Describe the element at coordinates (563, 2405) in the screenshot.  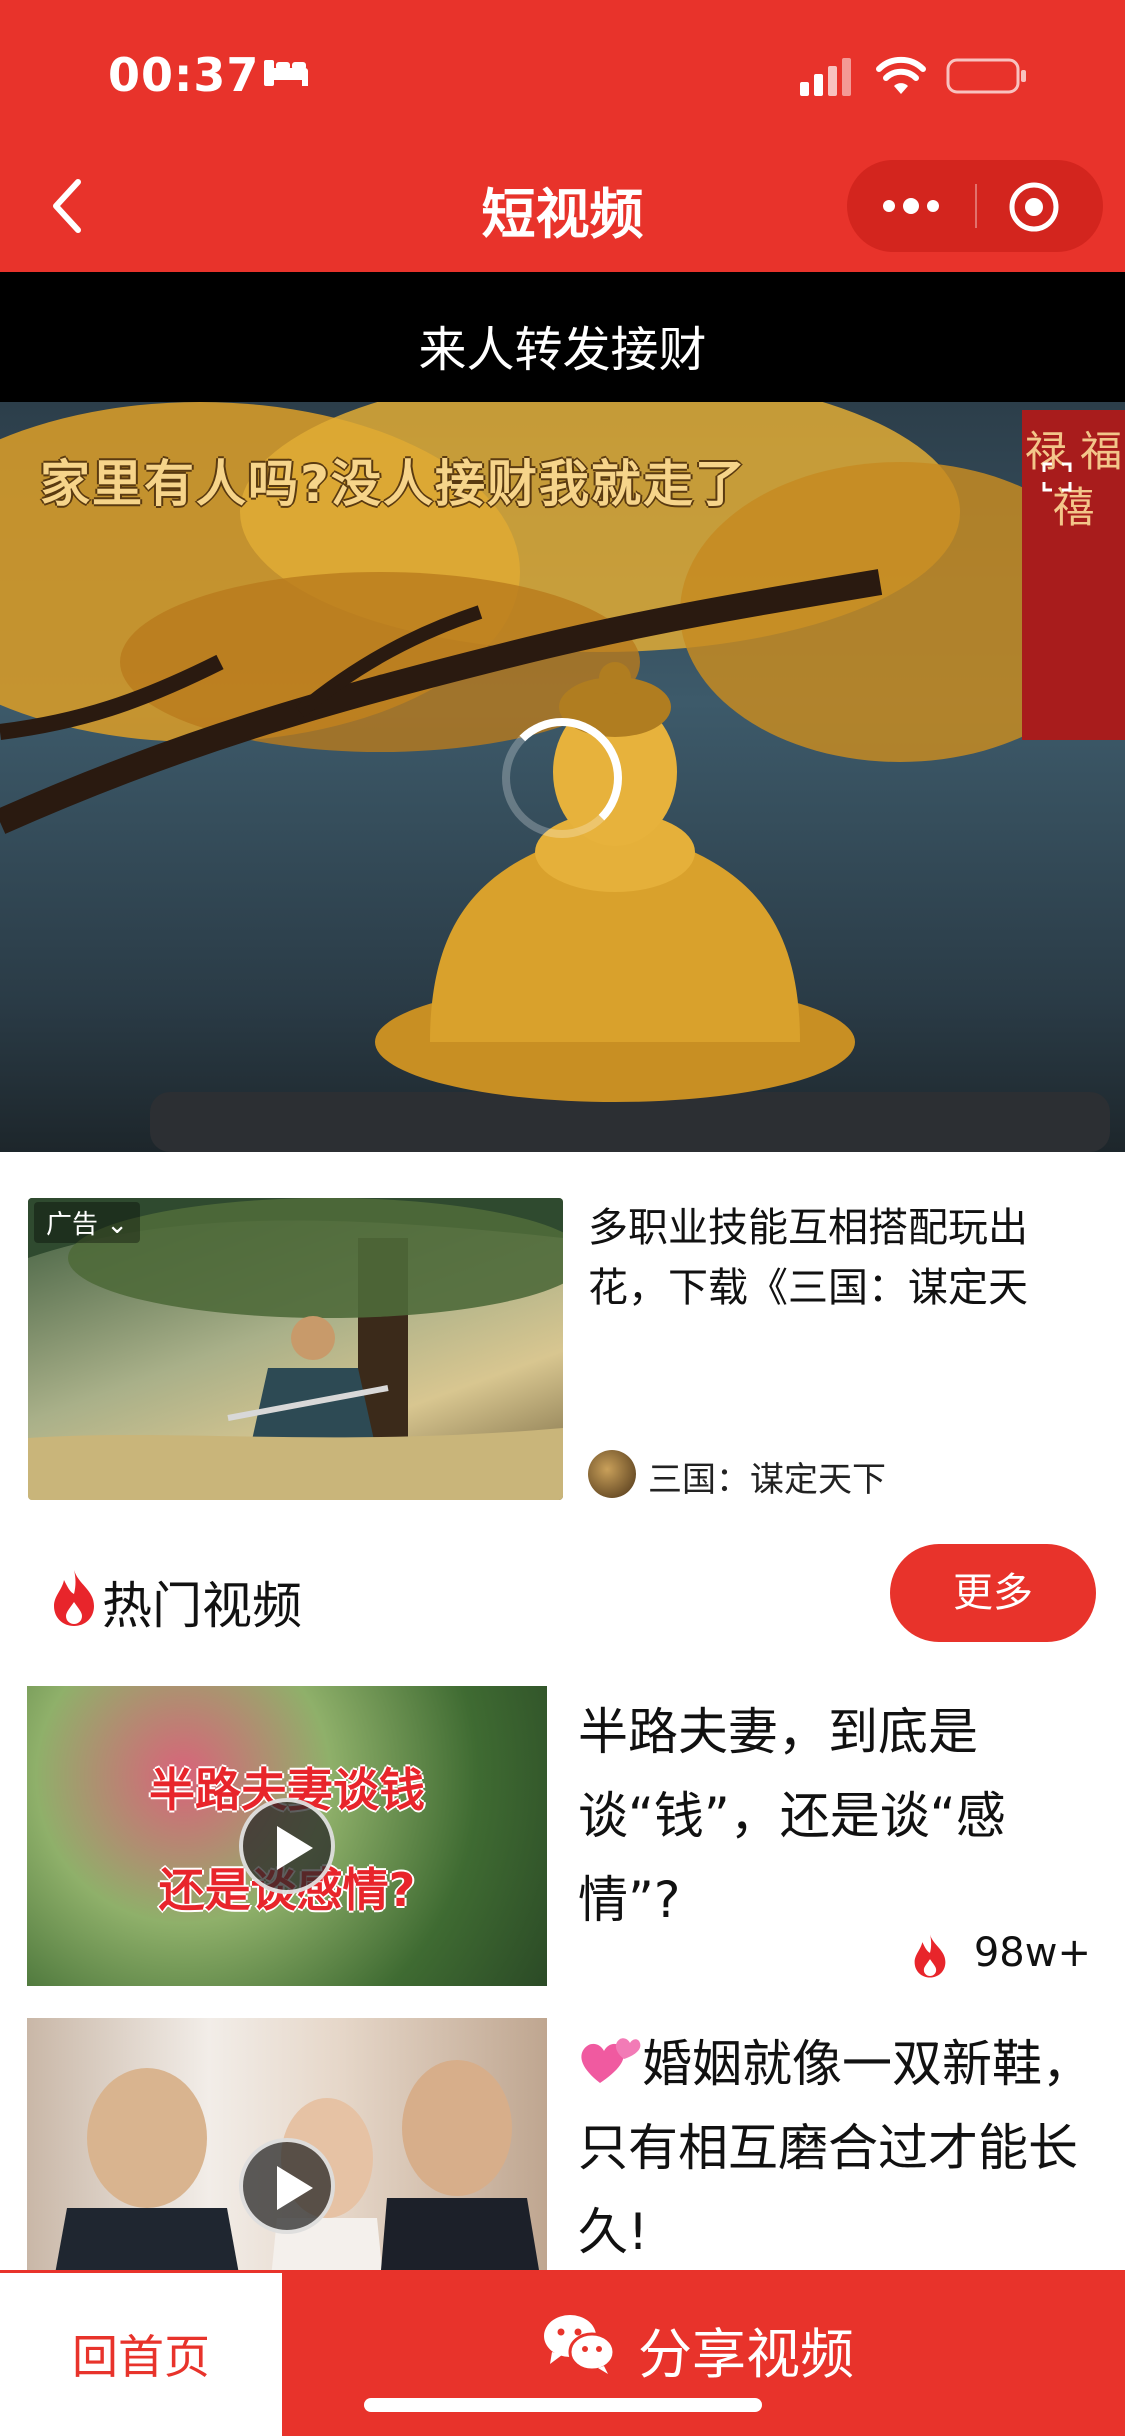
I see `home-indicator` at that location.